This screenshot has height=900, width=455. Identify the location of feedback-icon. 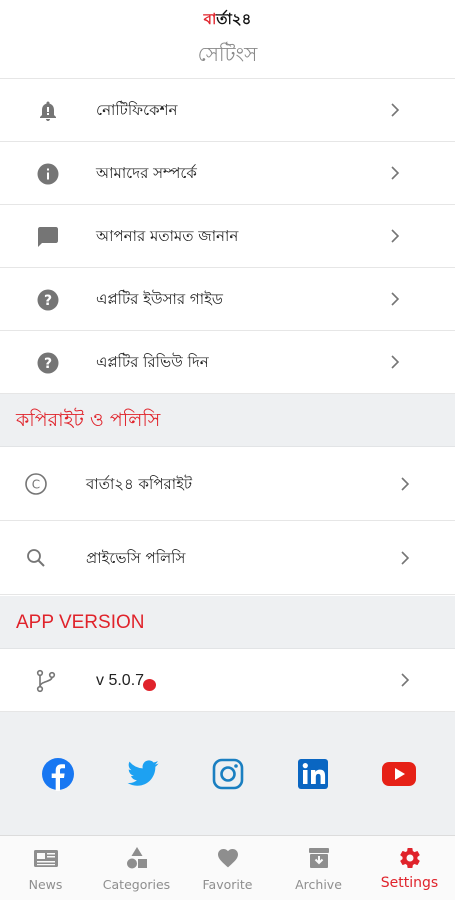
(48, 237).